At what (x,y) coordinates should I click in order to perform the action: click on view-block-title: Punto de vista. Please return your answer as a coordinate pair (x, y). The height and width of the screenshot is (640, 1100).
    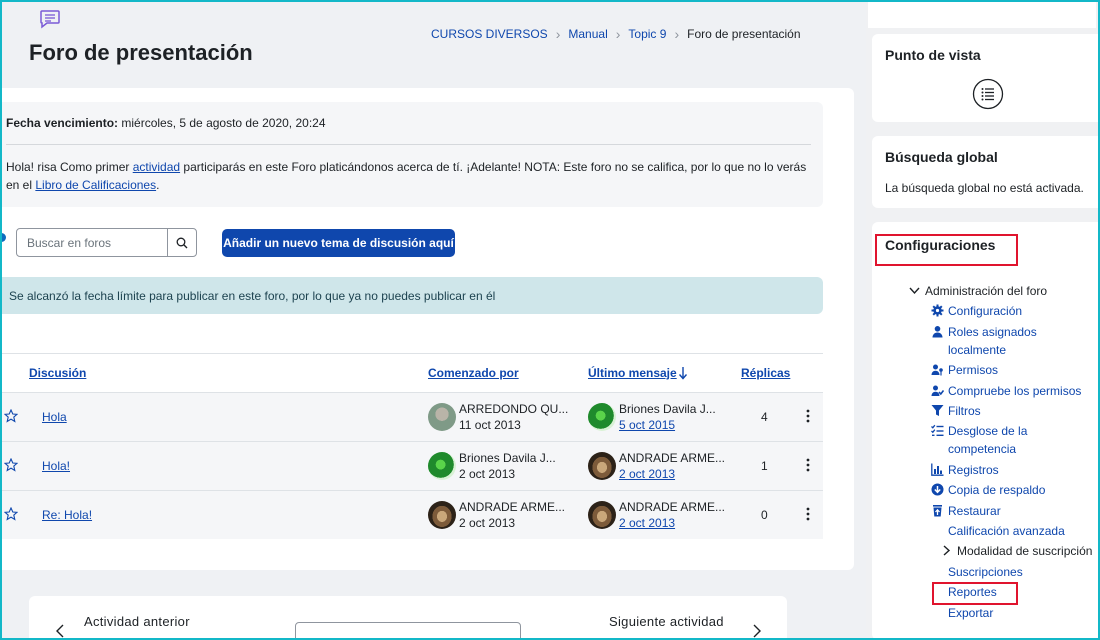
    Looking at the image, I should click on (933, 55).